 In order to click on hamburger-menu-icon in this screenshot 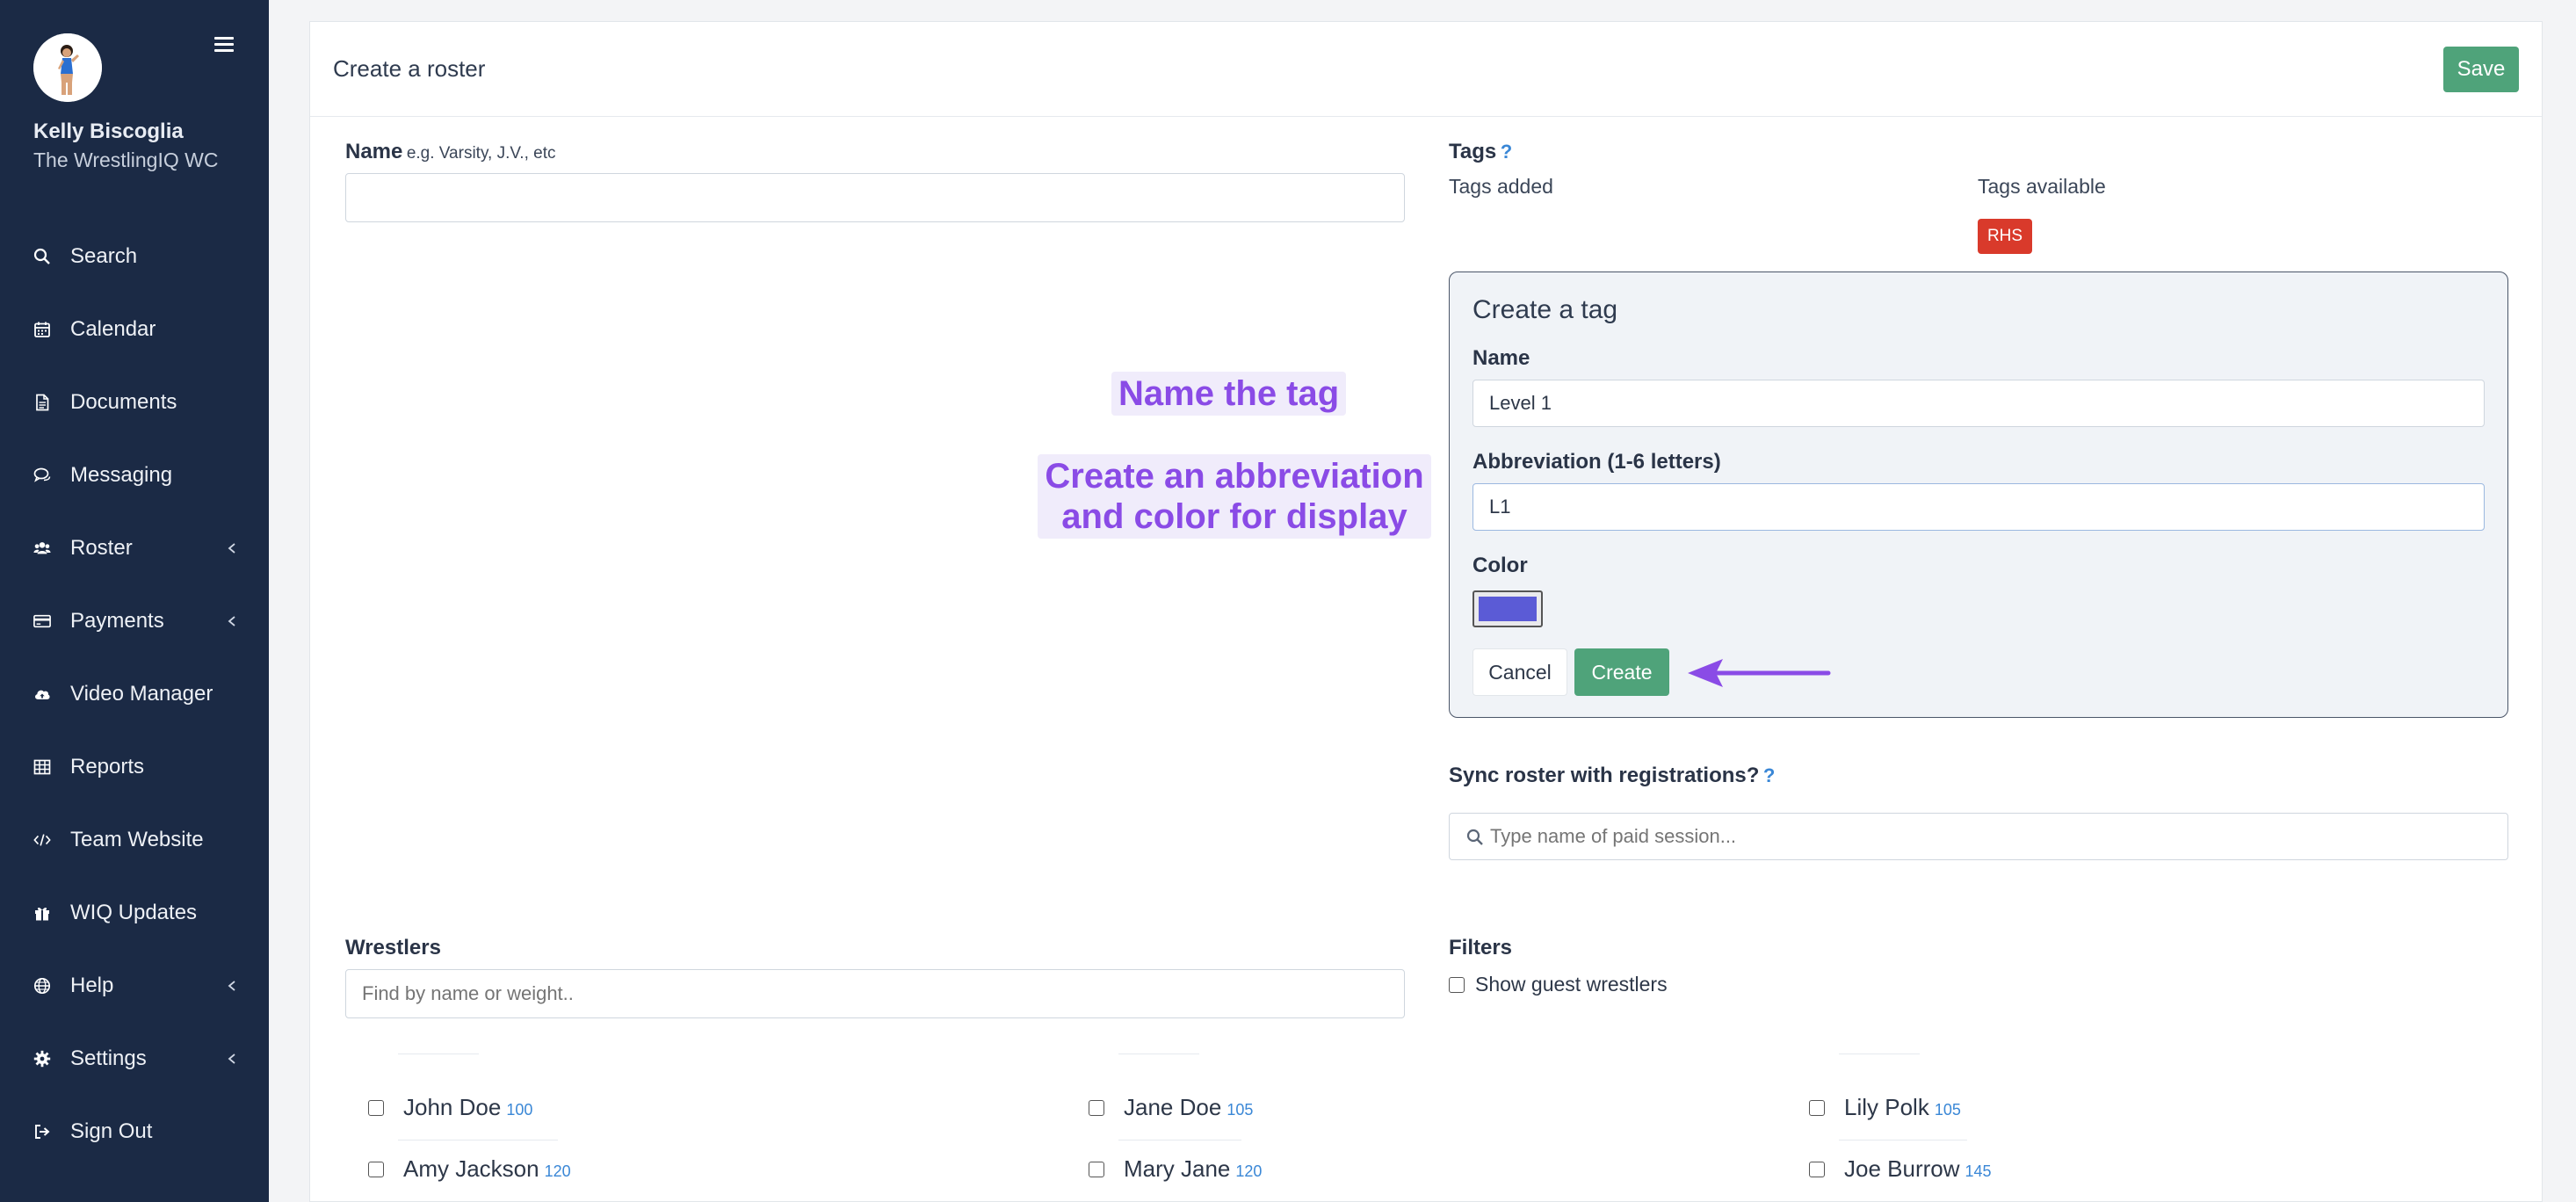, I will do `click(224, 45)`.